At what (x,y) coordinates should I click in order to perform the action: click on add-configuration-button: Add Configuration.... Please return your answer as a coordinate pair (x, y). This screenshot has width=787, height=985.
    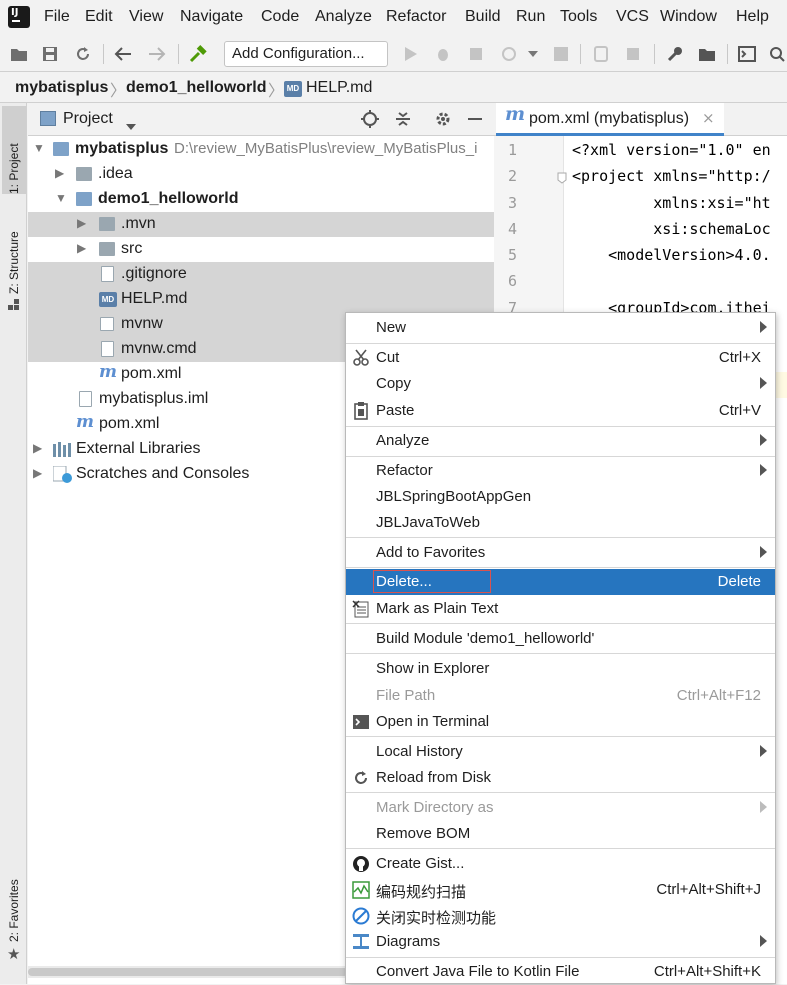
    Looking at the image, I should click on (306, 54).